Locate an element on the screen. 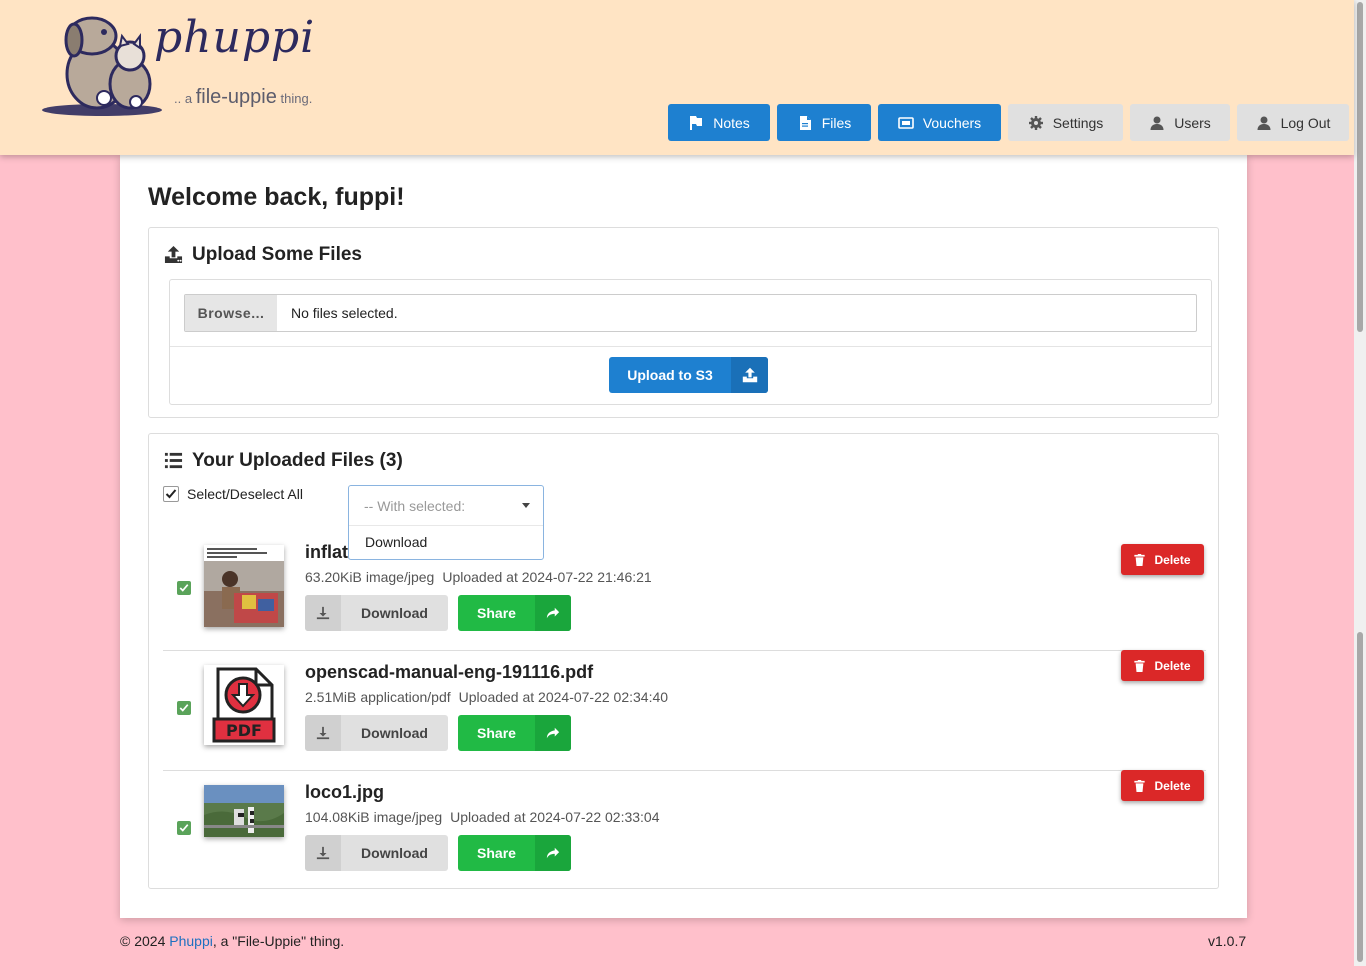 Image resolution: width=1366 pixels, height=966 pixels. dropdown-divider is located at coordinates (446, 525).